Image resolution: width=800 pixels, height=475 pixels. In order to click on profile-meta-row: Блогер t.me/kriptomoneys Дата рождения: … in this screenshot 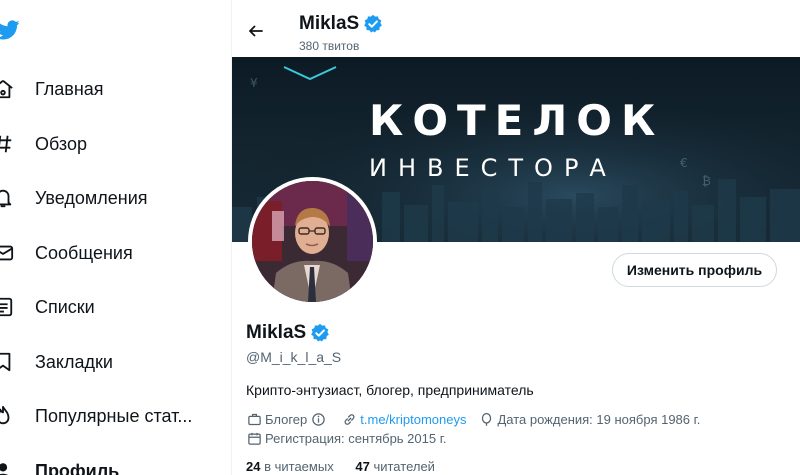, I will do `click(473, 419)`.